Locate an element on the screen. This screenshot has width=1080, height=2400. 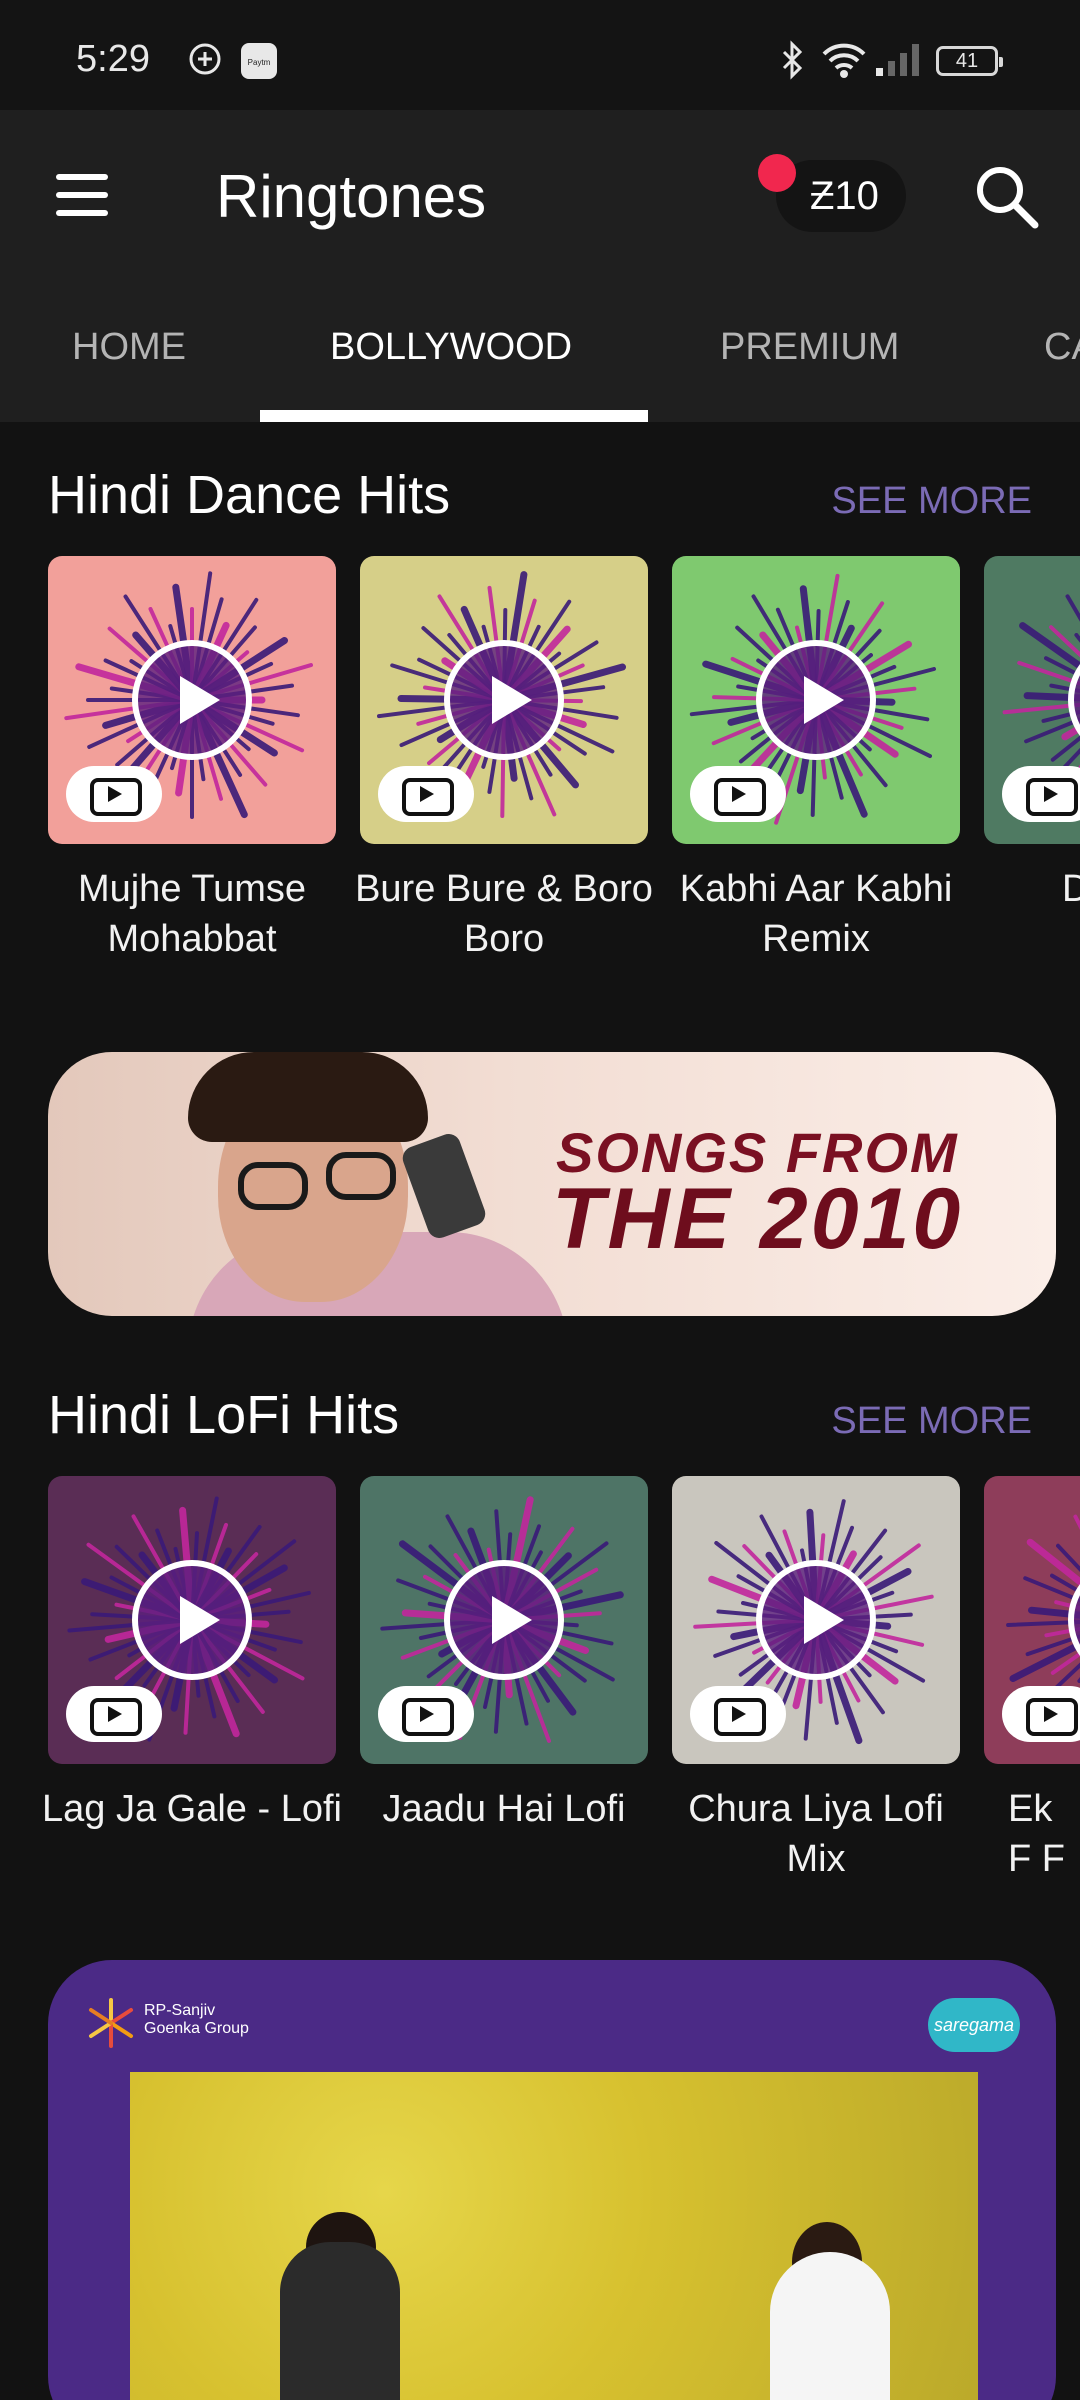
section-title-hindi-lofi-hits: Hindi LoFi Hits is located at coordinates (224, 1415).